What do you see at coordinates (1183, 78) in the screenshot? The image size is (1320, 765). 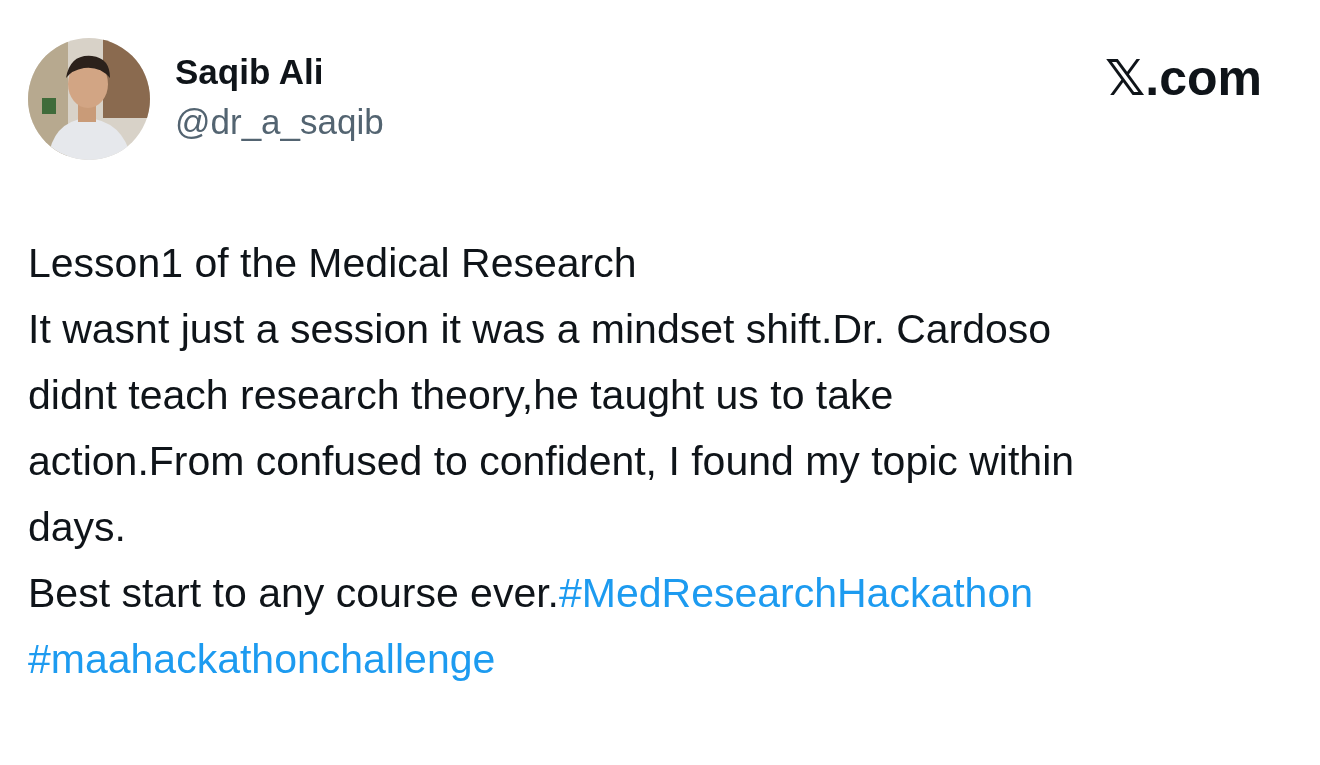 I see `site-logo: 𝕏.com` at bounding box center [1183, 78].